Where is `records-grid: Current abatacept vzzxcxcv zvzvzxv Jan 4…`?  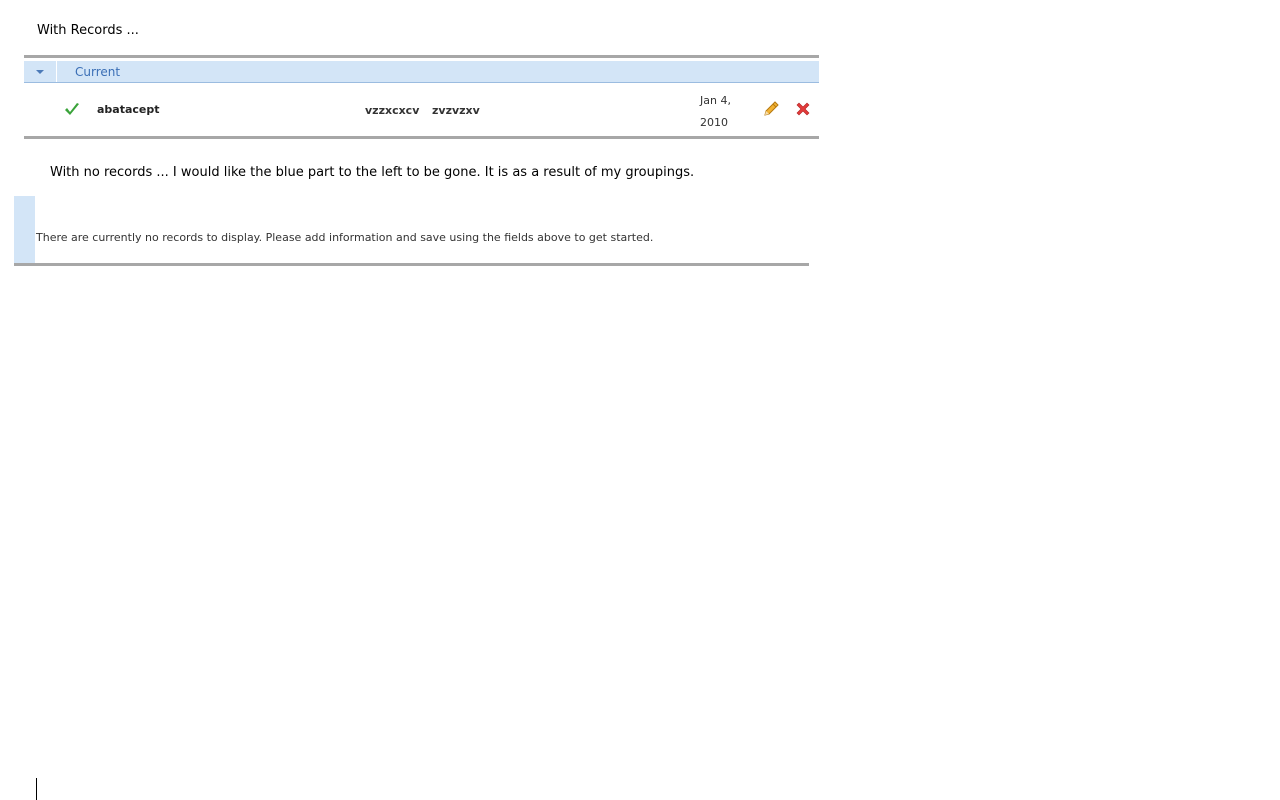
records-grid: Current abatacept vzzxcxcv zvzvzxv Jan 4… is located at coordinates (421, 97).